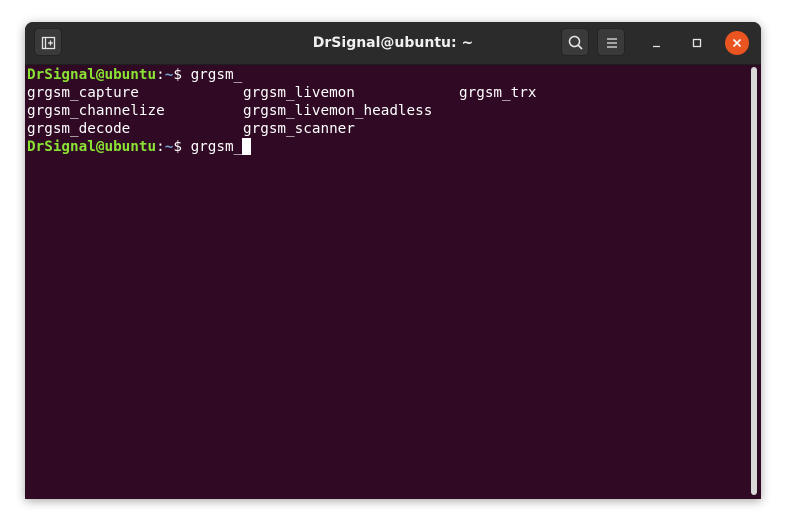 The height and width of the screenshot is (527, 786). I want to click on menu-button, so click(611, 42).